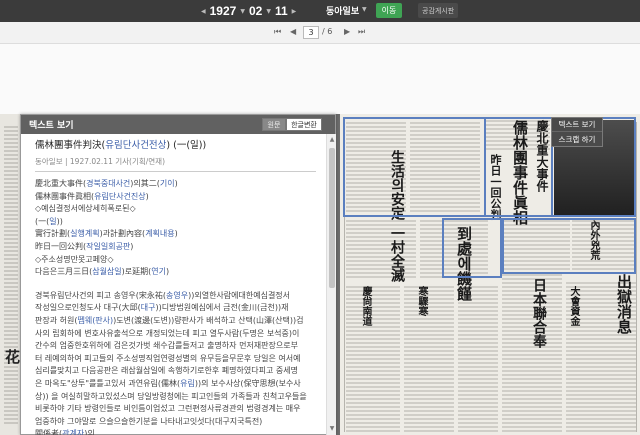 Image resolution: width=640 pixels, height=435 pixels. Describe the element at coordinates (577, 139) in the screenshot. I see `scrap-button: 스크랩 하기` at that location.